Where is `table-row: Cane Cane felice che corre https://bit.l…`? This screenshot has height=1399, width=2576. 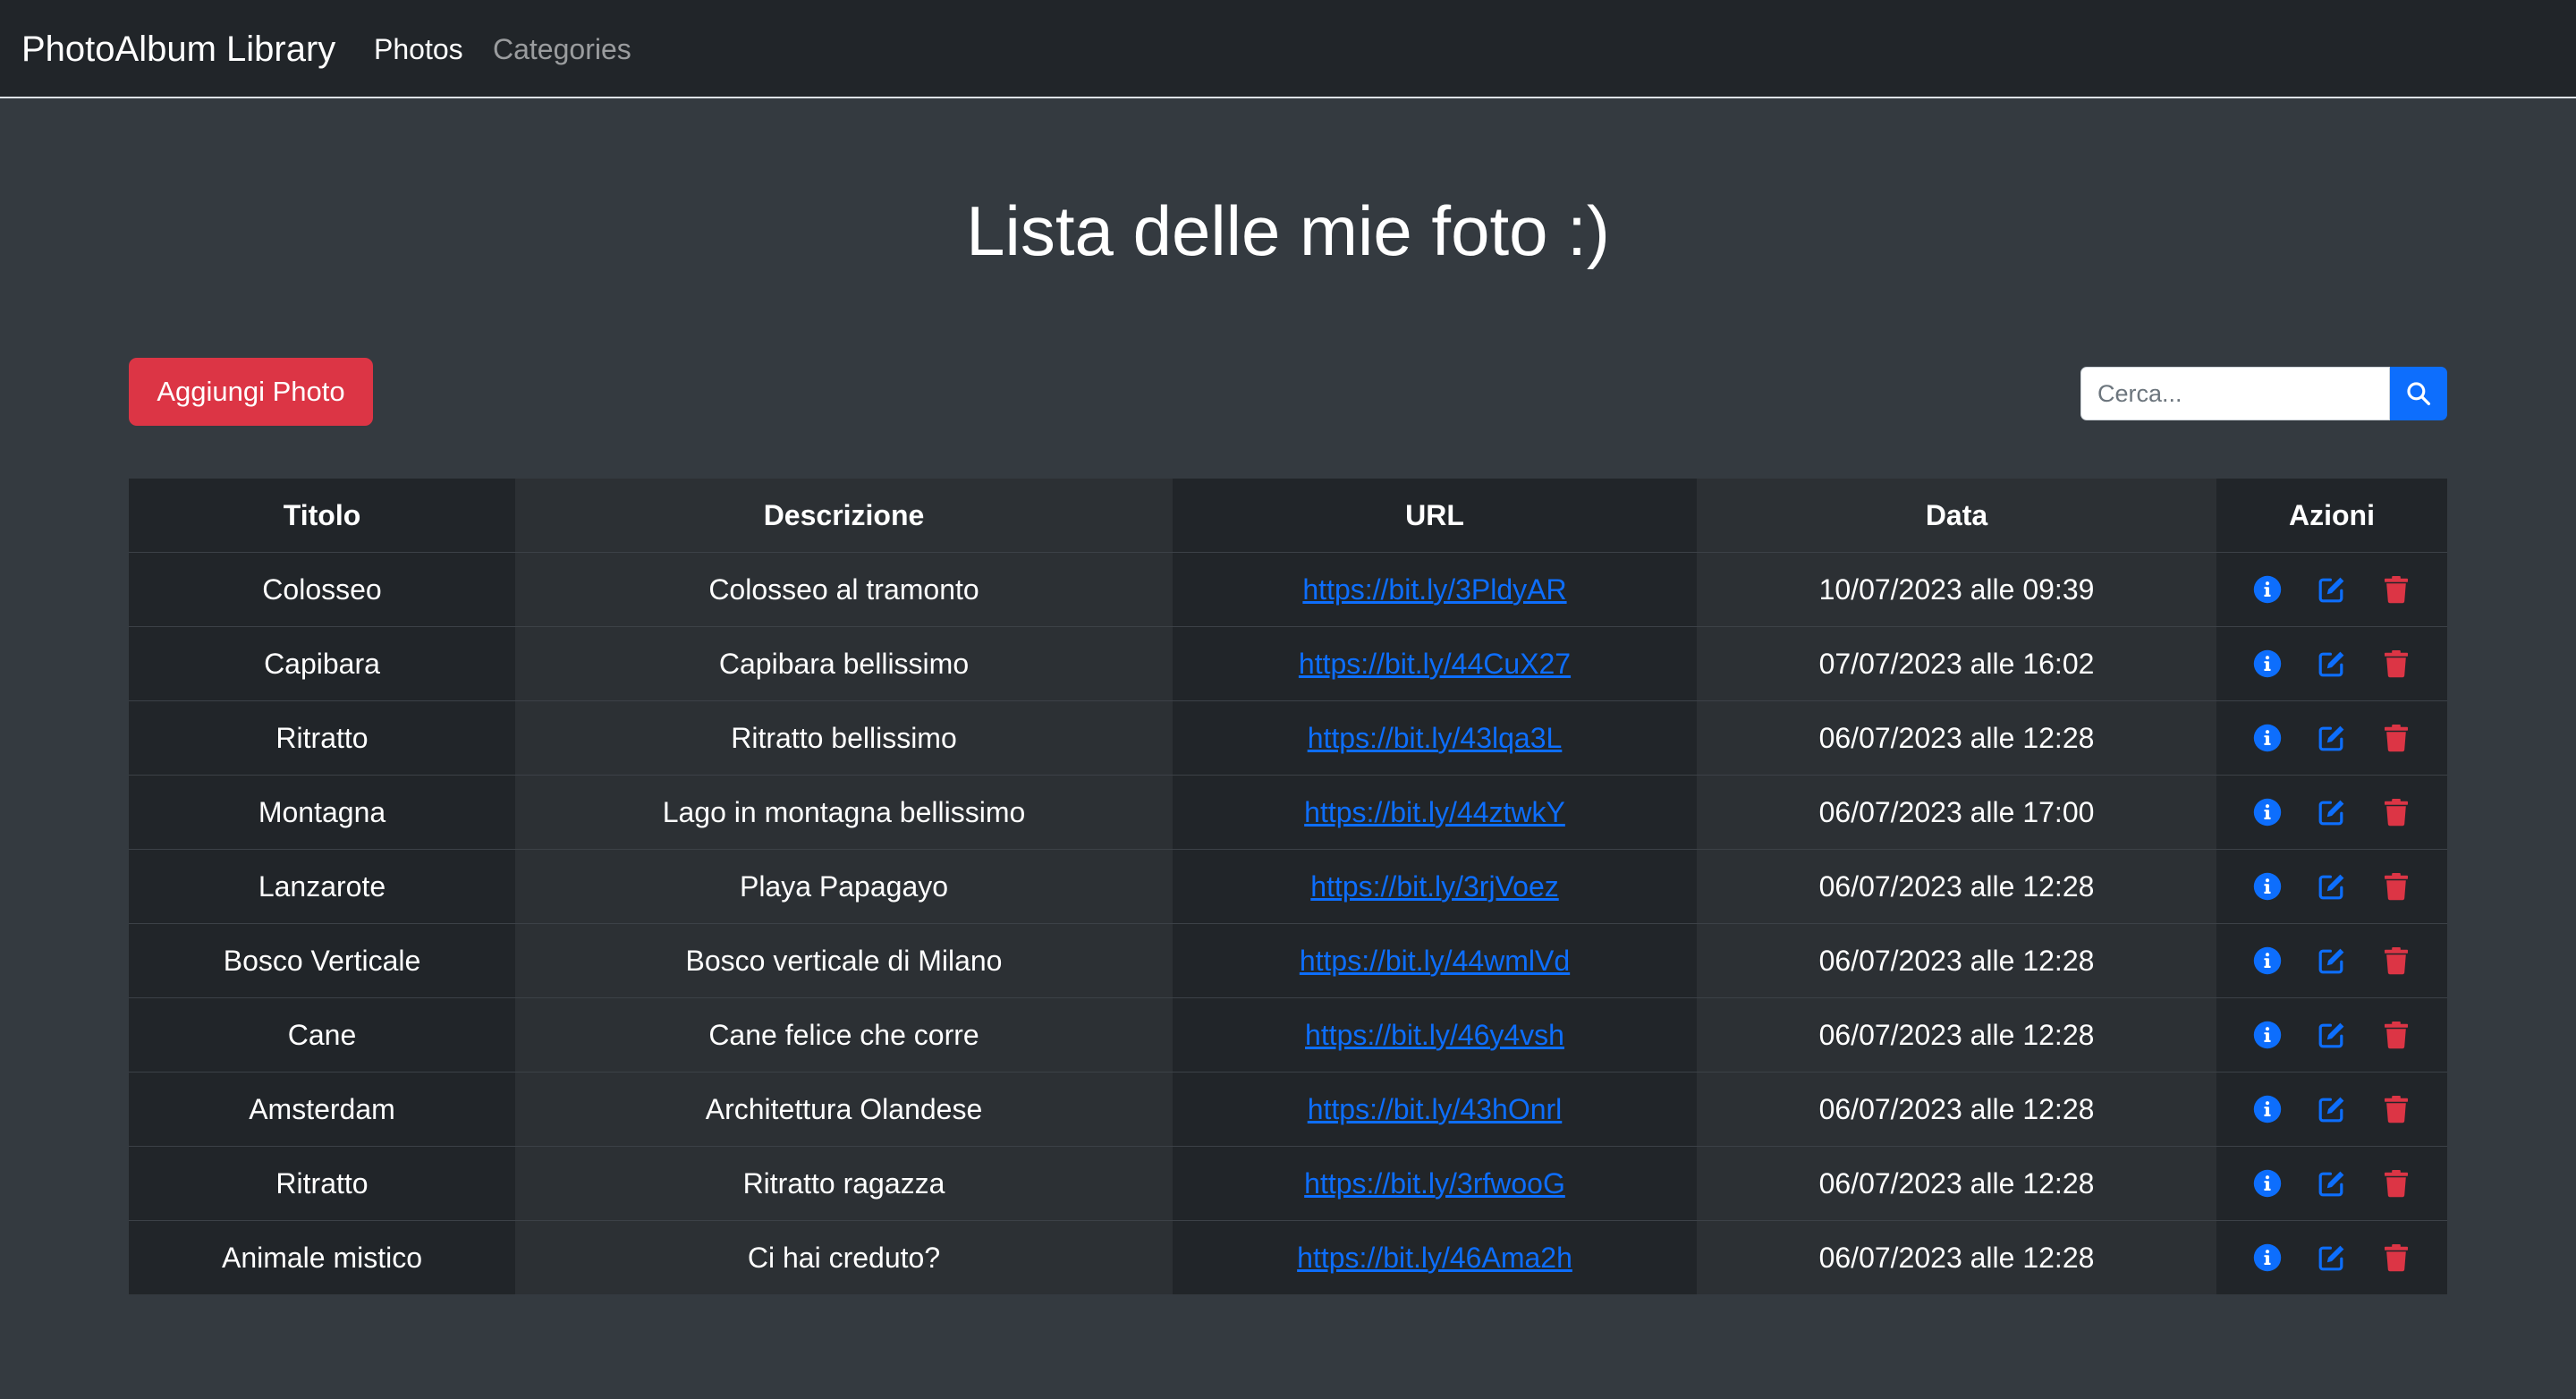 table-row: Cane Cane felice che corre https://bit.l… is located at coordinates (1288, 1035).